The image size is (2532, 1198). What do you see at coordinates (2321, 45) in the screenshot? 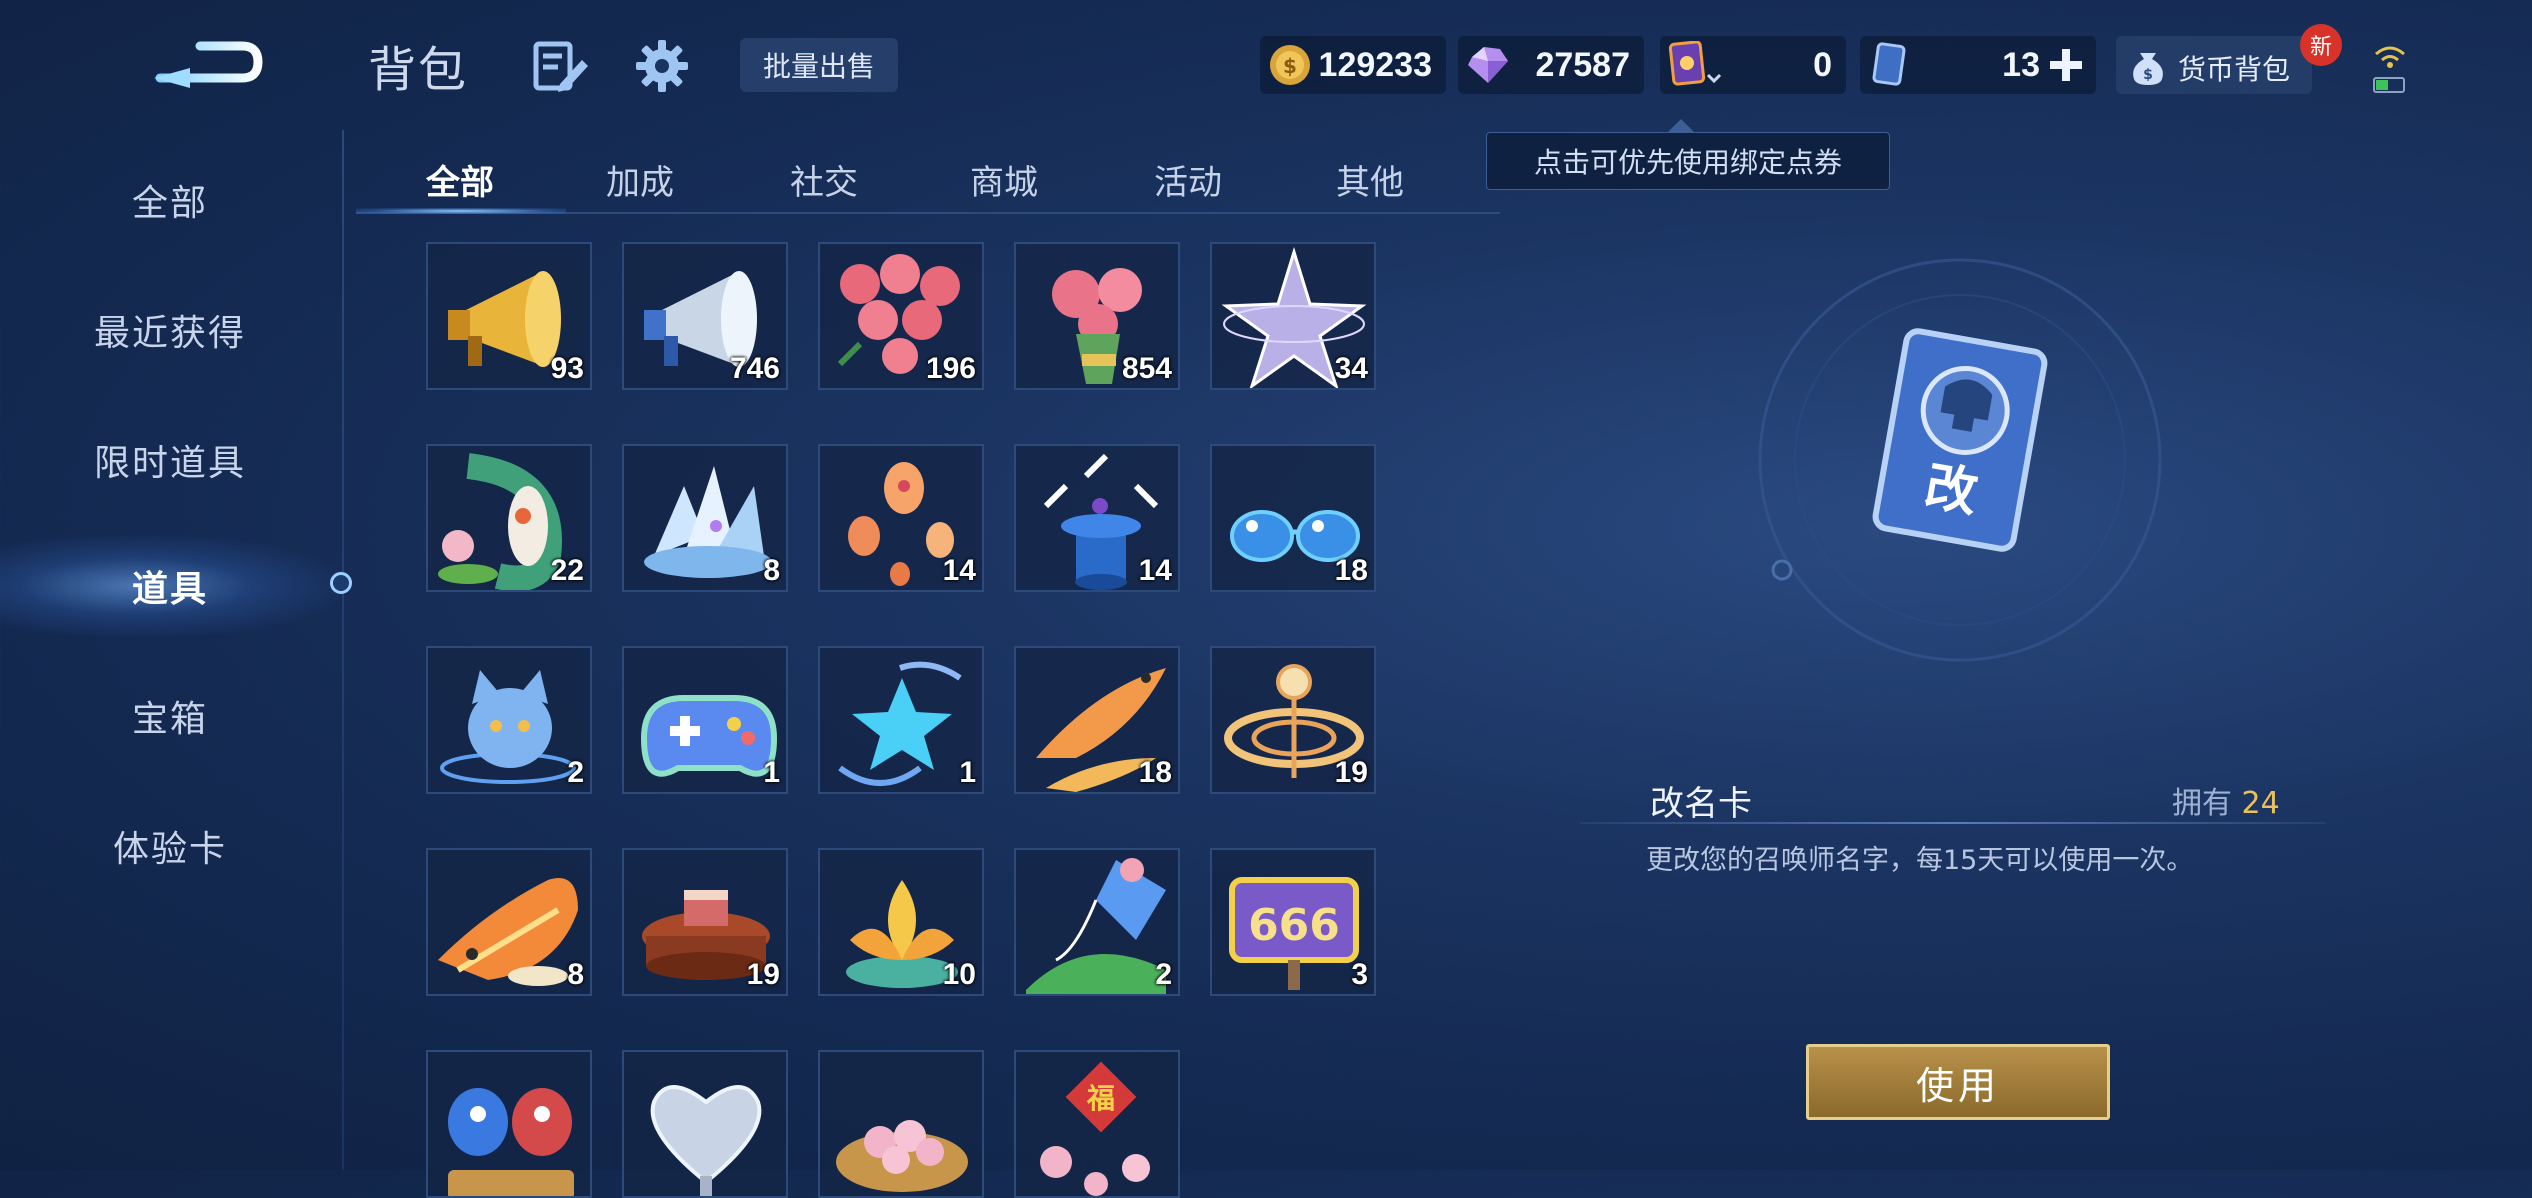
I see `new-badge: 新` at bounding box center [2321, 45].